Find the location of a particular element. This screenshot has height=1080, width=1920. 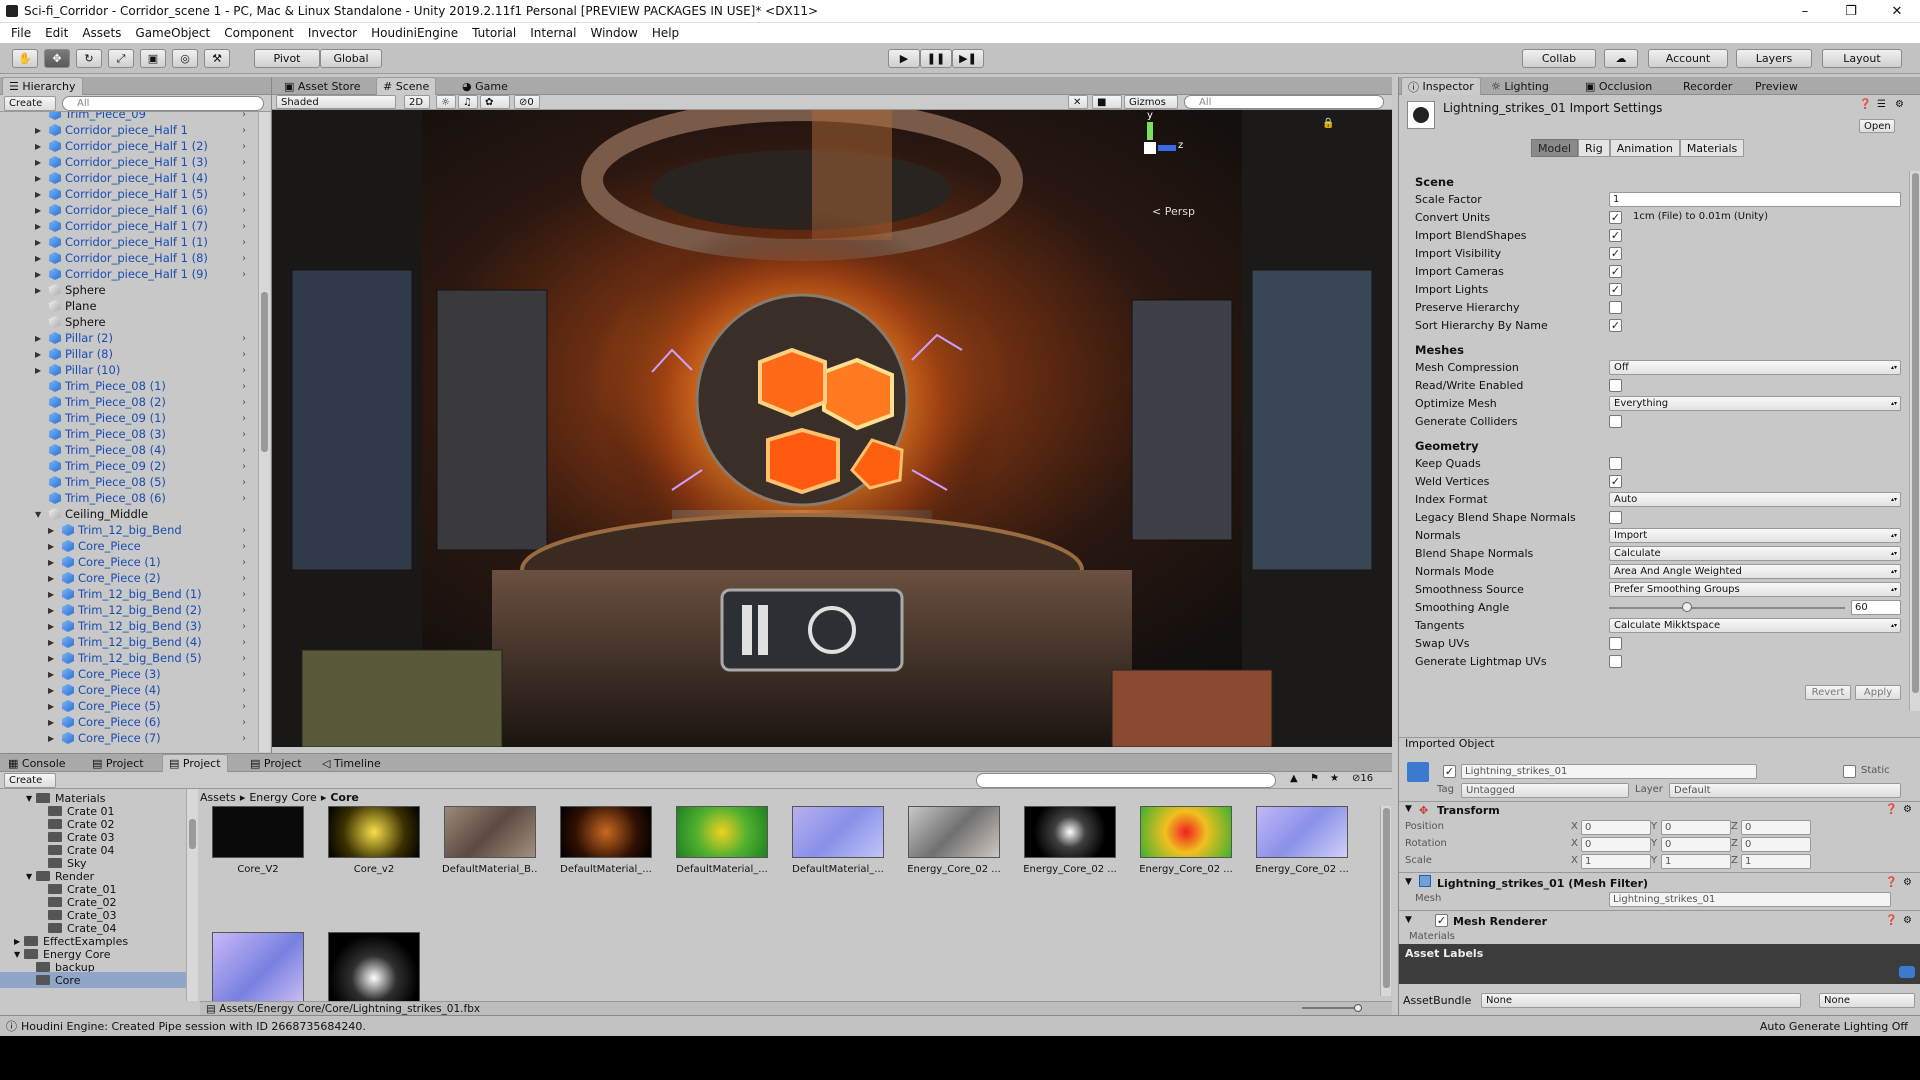

menu-assets: Assets is located at coordinates (101, 33).